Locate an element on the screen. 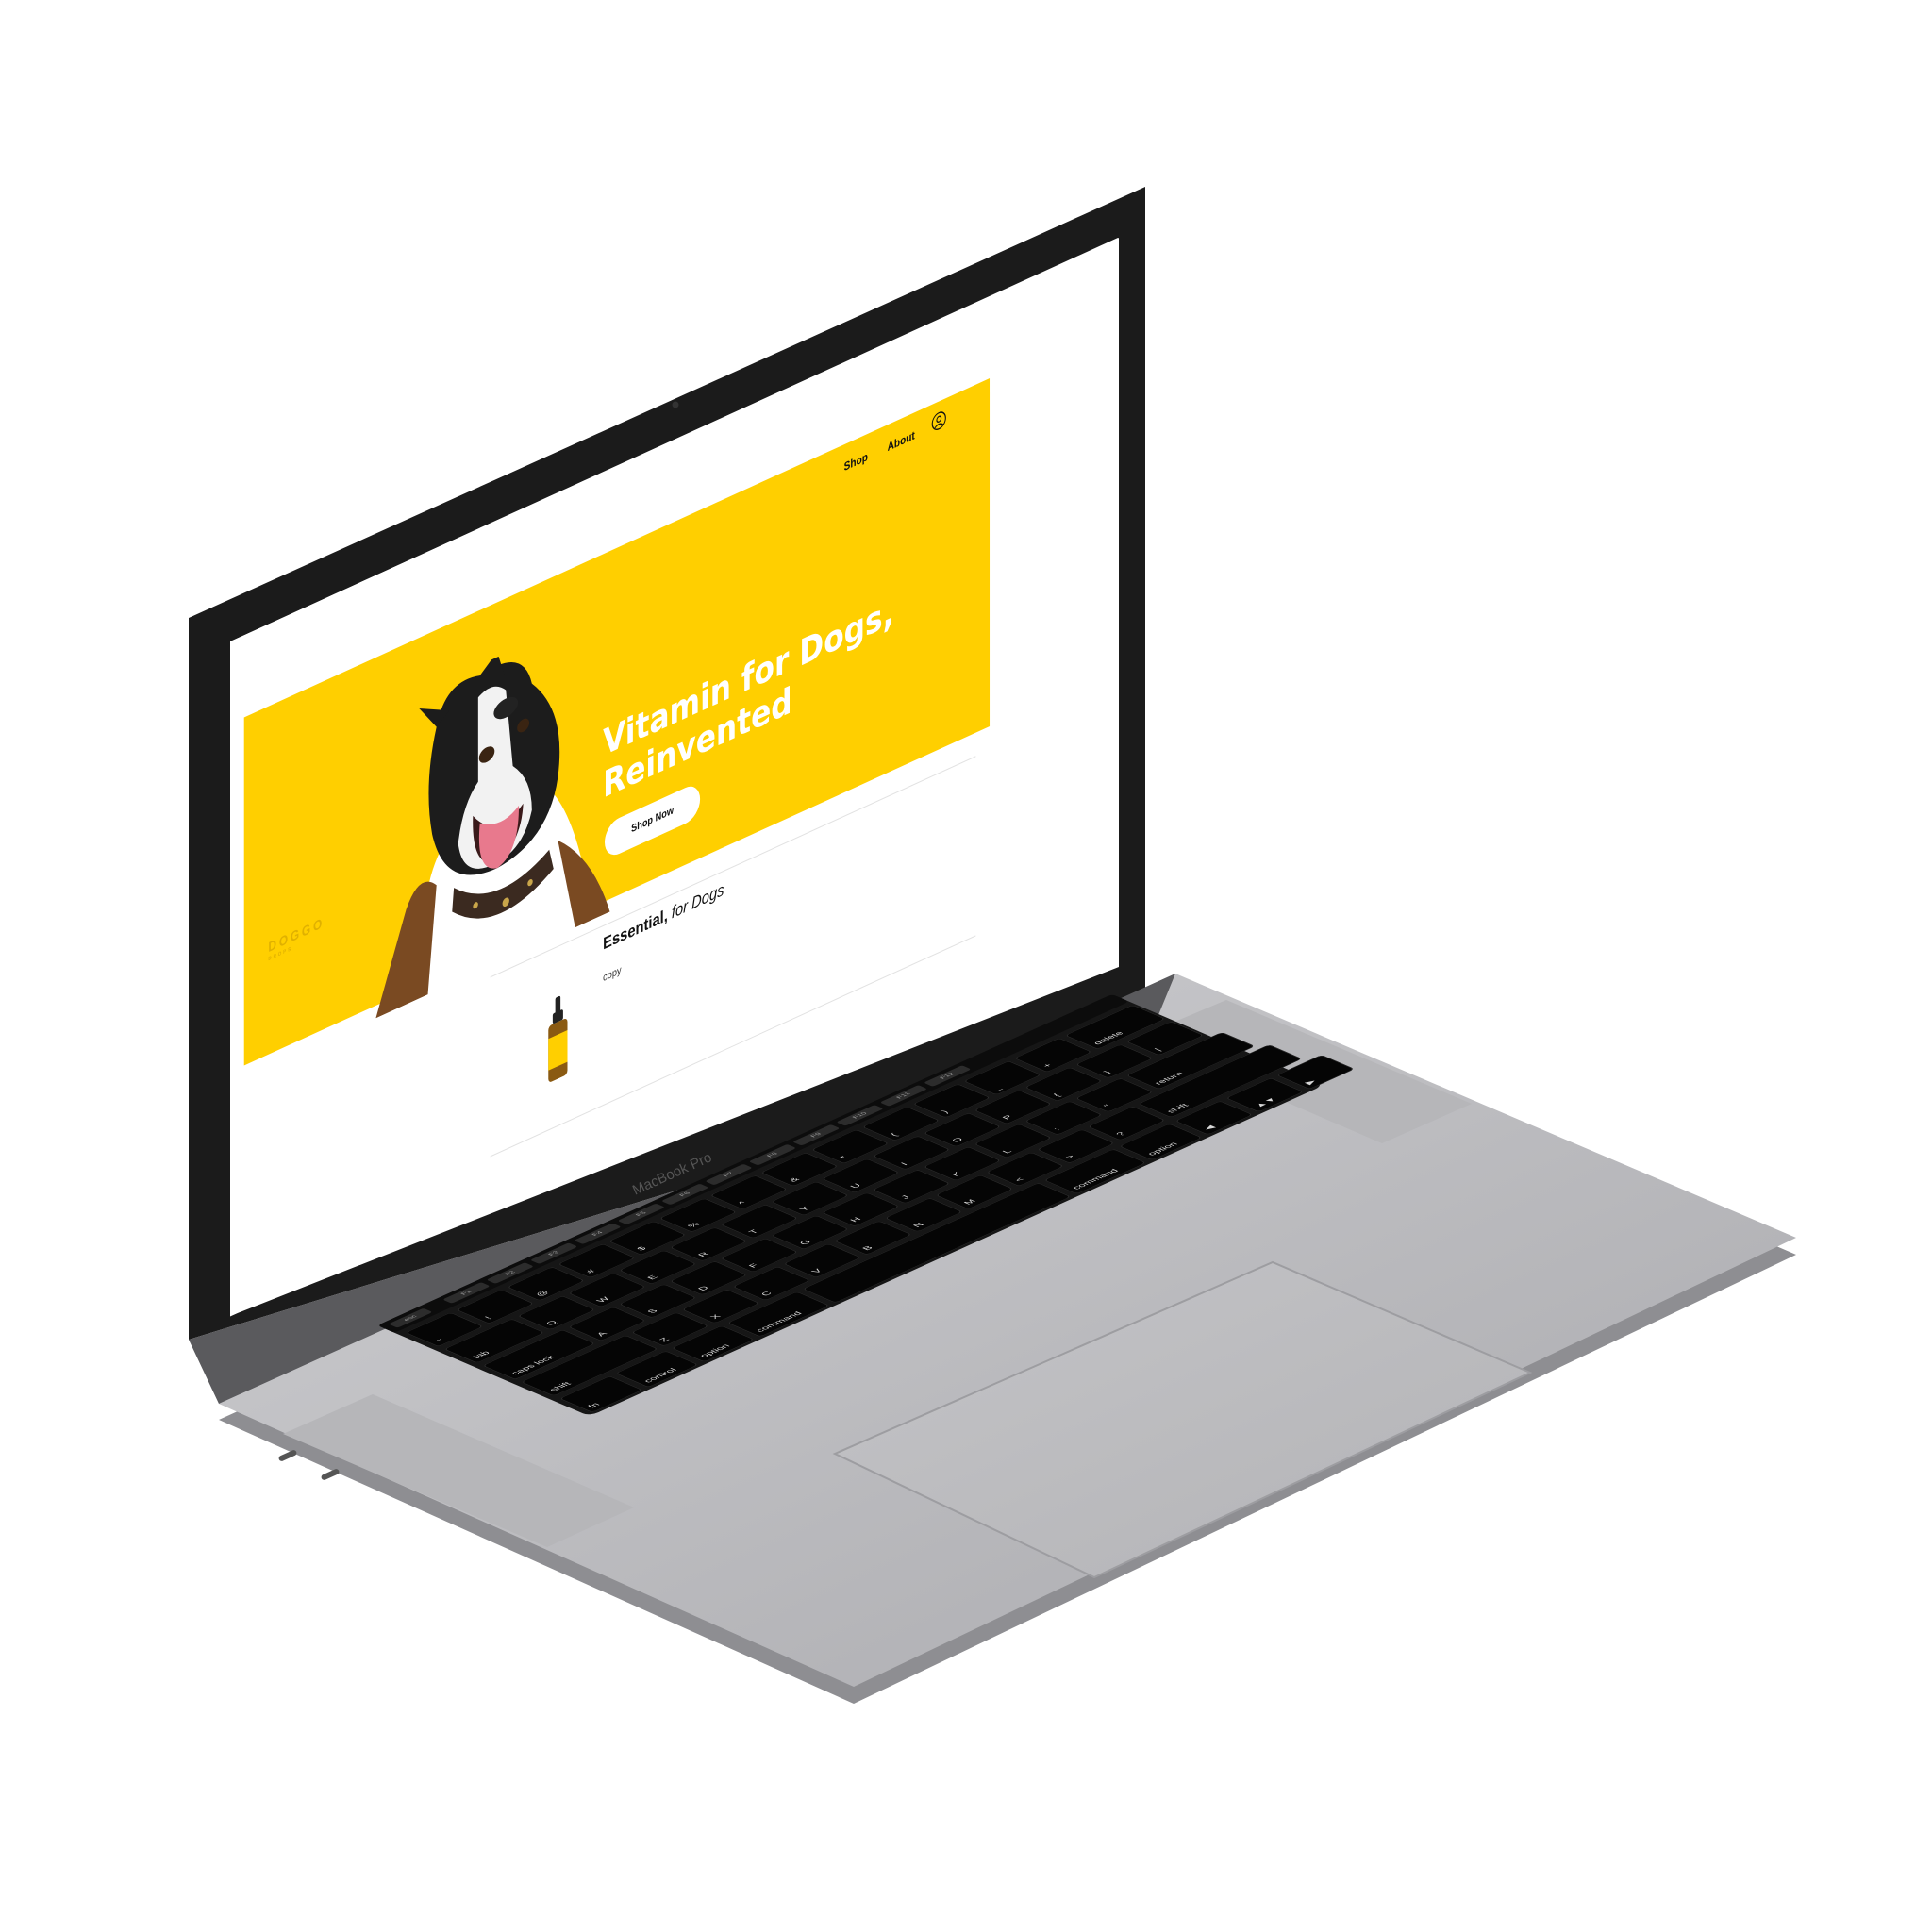 The height and width of the screenshot is (1932, 1932). key-label: W is located at coordinates (603, 1299).